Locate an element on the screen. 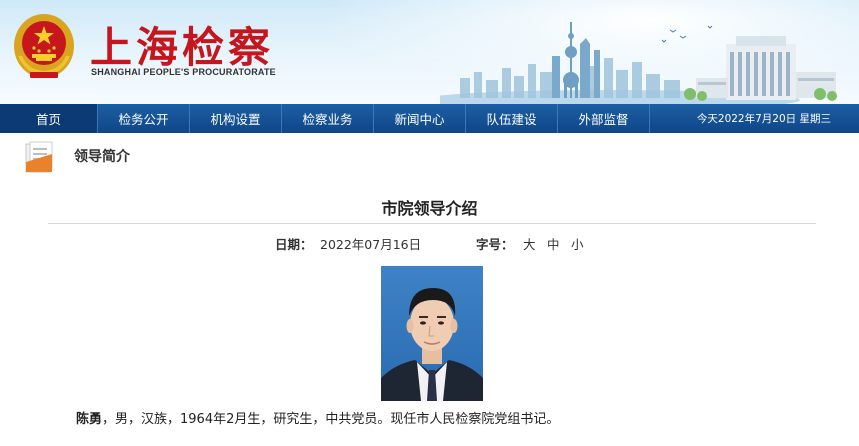  font-size-large-link: 大 is located at coordinates (529, 243).